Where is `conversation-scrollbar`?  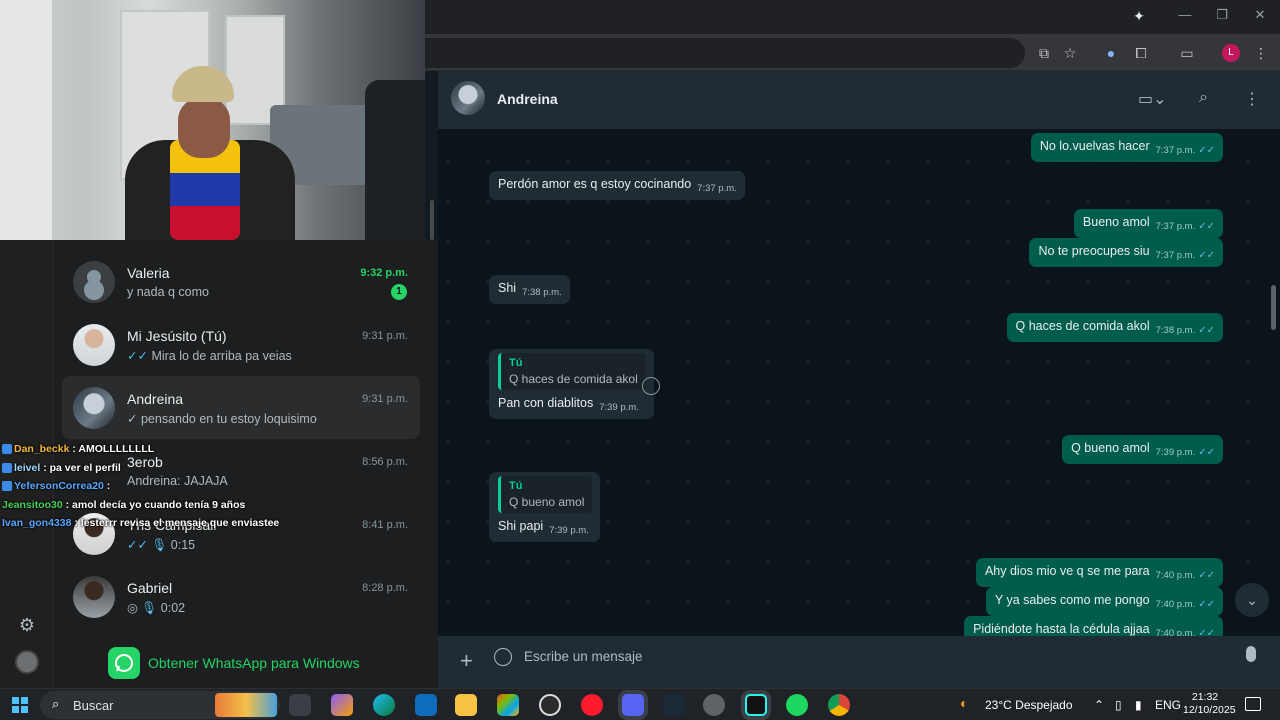
conversation-scrollbar is located at coordinates (1273, 307).